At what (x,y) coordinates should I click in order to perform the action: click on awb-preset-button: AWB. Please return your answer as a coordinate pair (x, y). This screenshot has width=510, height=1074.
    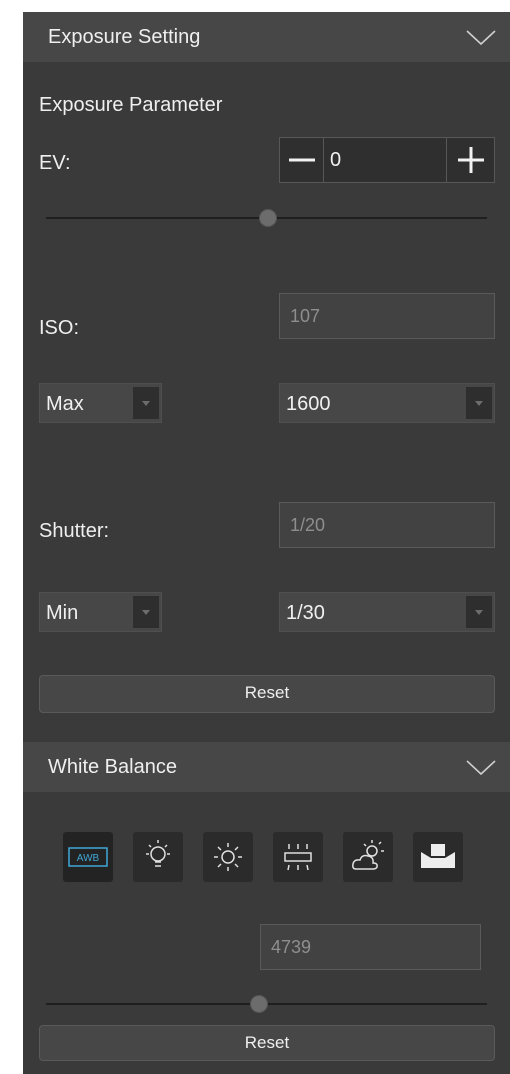
    Looking at the image, I should click on (88, 857).